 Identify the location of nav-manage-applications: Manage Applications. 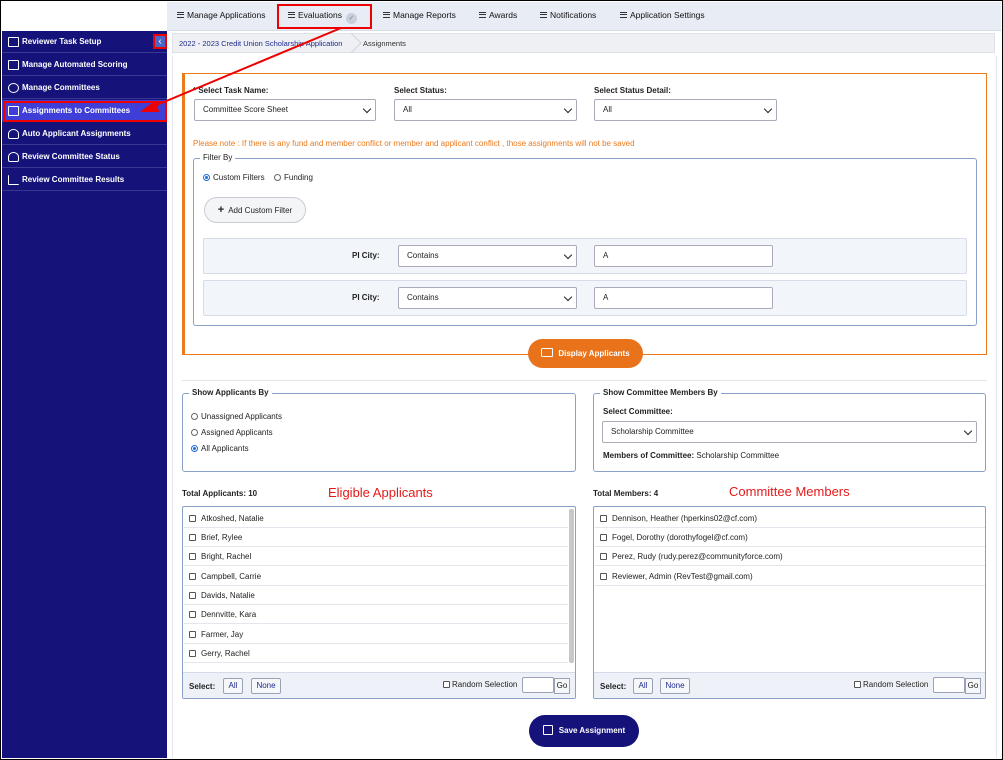
(221, 15).